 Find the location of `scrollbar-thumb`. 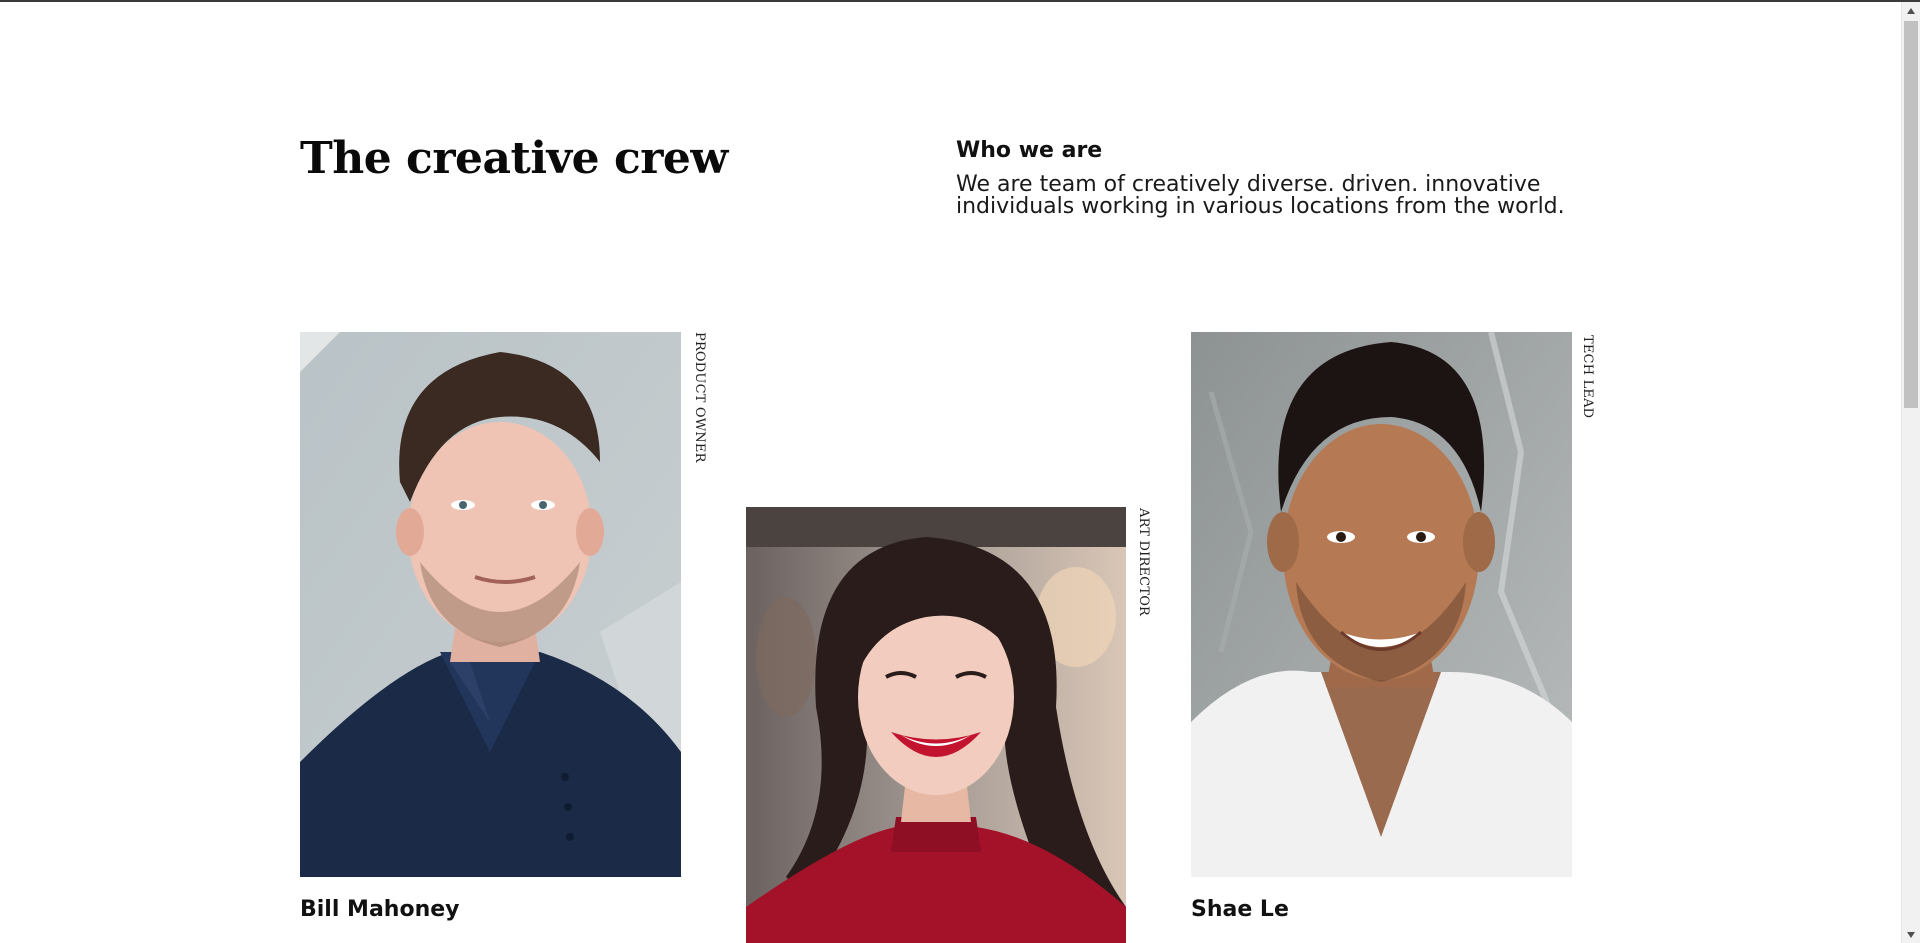

scrollbar-thumb is located at coordinates (1911, 214).